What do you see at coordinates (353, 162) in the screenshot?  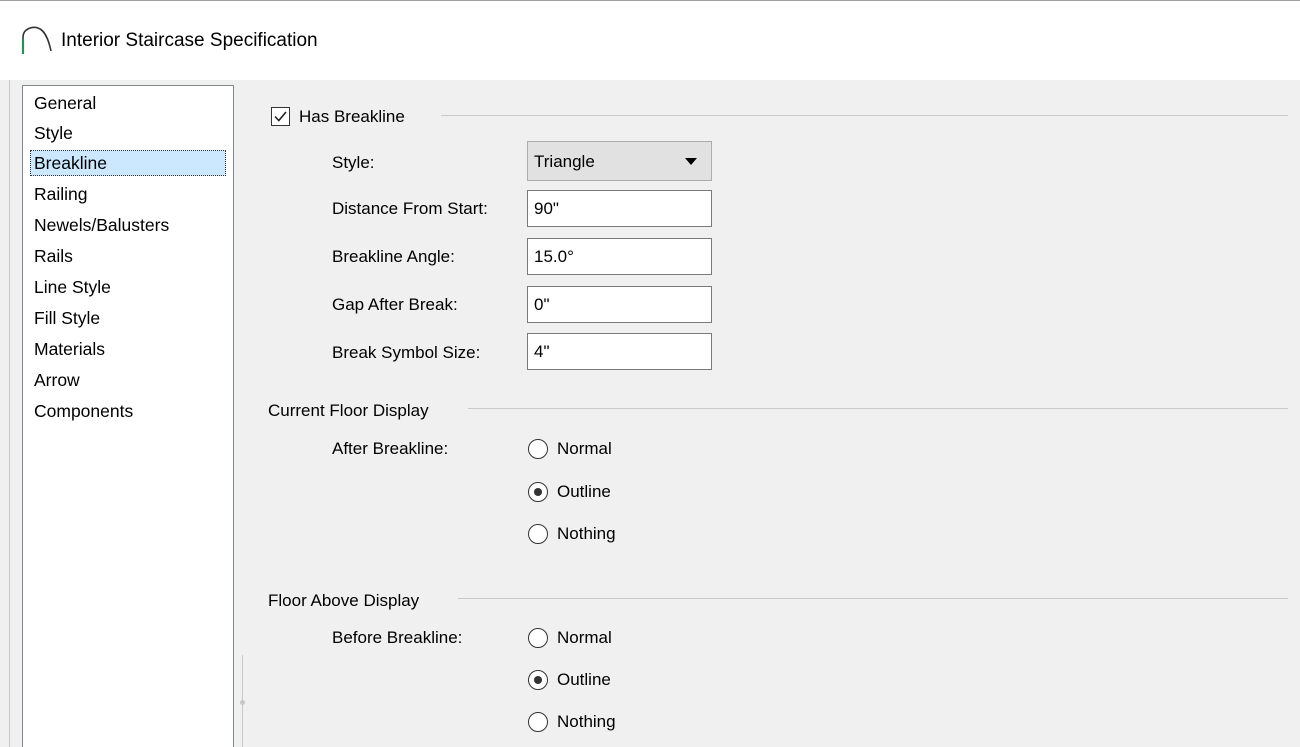 I see `style-label: Style:` at bounding box center [353, 162].